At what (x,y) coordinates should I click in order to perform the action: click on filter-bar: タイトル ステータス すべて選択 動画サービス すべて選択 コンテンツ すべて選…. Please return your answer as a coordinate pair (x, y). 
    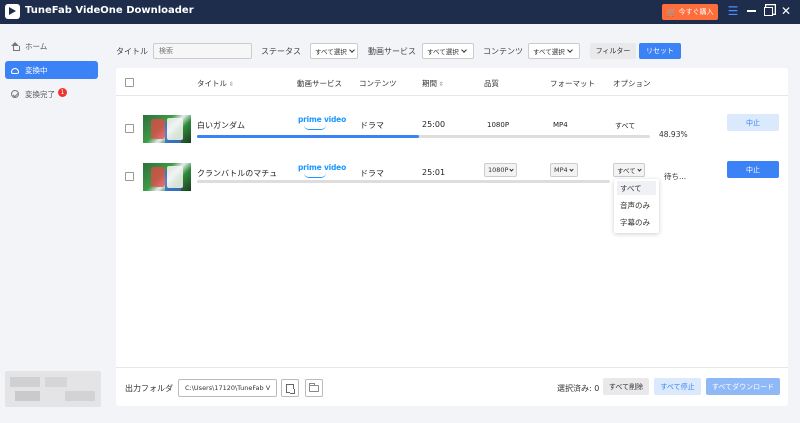
    Looking at the image, I should click on (452, 46).